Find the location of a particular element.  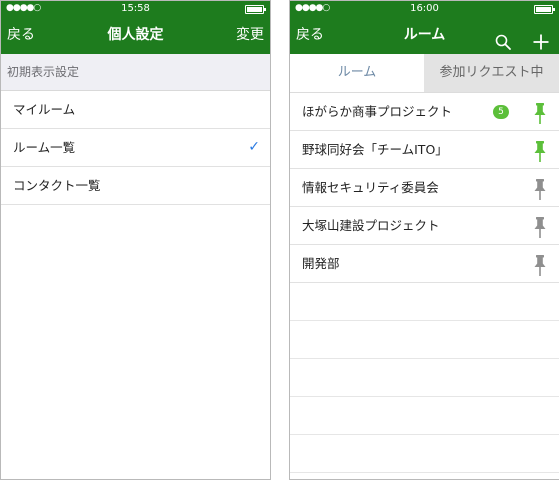

nav-bar: 戻る ルーム is located at coordinates (424, 35).